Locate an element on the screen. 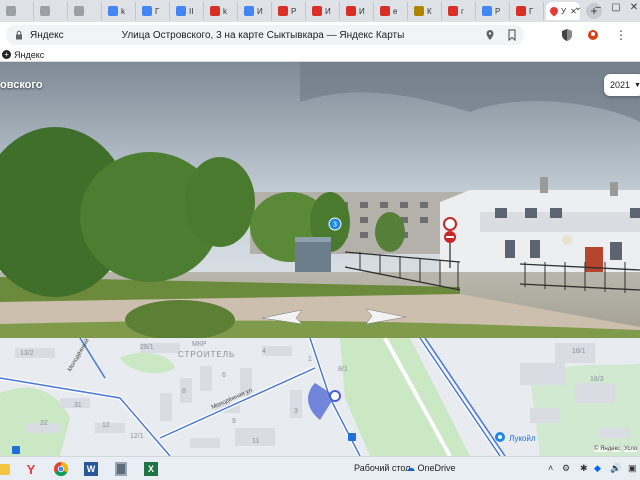 The width and height of the screenshot is (640, 480). bookmarks-bar: + Яндекс is located at coordinates (320, 55).